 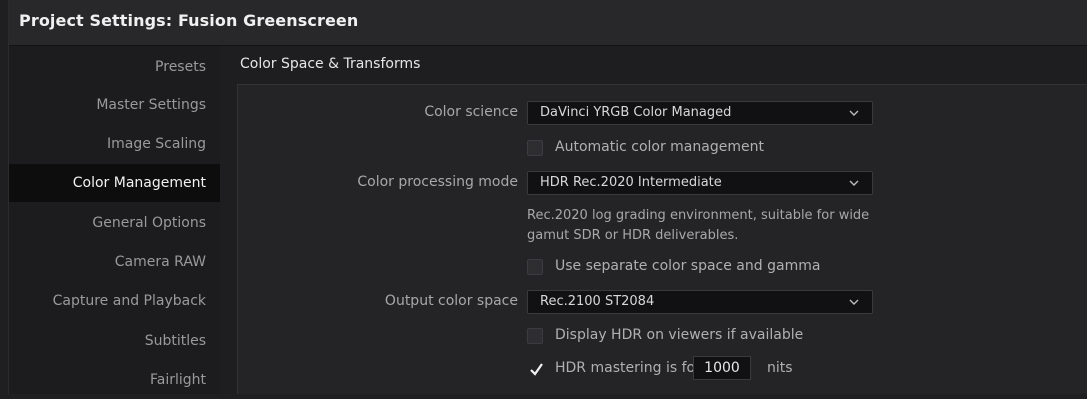 What do you see at coordinates (378, 304) in the screenshot?
I see `output-color-space-label-wrap: Output color space` at bounding box center [378, 304].